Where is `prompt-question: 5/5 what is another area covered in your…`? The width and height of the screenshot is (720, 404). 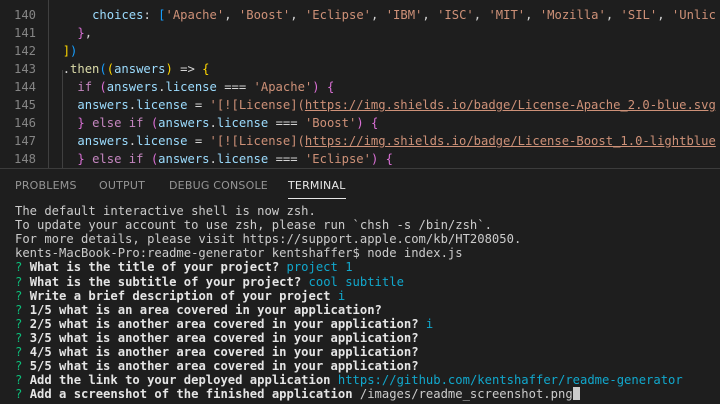 prompt-question: 5/5 what is another area covered in your… is located at coordinates (224, 366).